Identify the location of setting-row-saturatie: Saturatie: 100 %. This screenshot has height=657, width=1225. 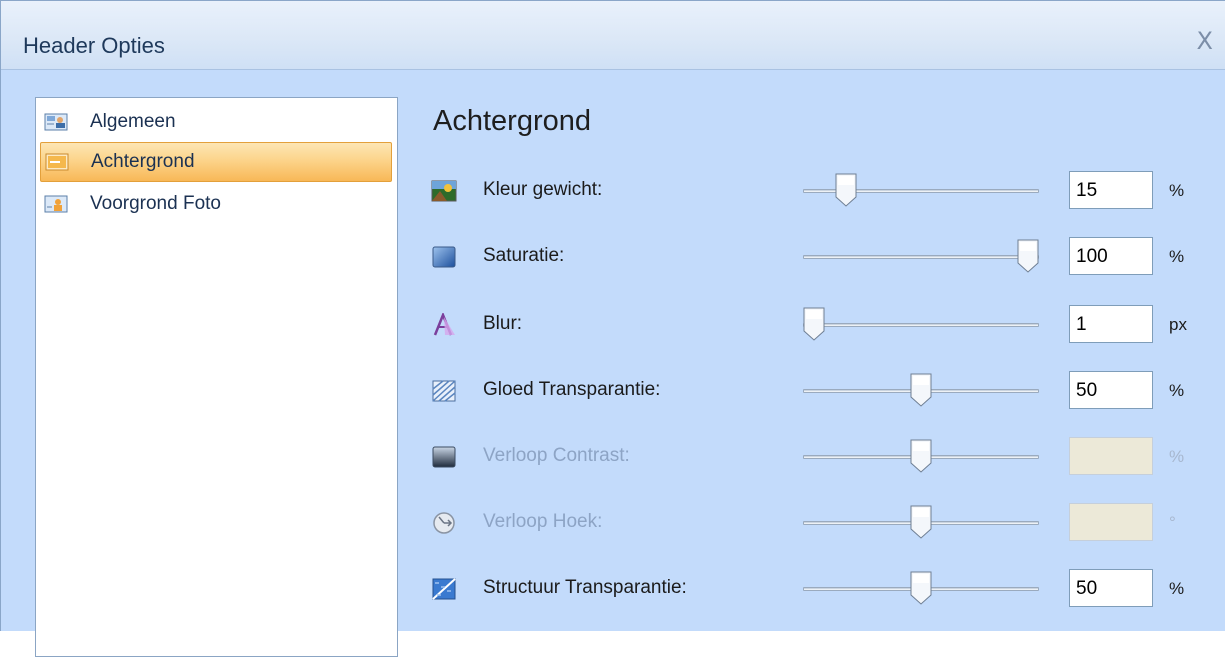
(816, 257).